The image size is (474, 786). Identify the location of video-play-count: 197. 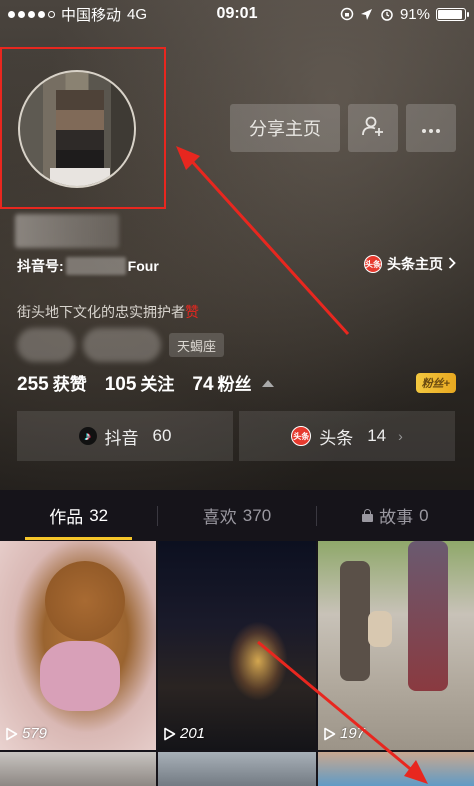
(344, 733).